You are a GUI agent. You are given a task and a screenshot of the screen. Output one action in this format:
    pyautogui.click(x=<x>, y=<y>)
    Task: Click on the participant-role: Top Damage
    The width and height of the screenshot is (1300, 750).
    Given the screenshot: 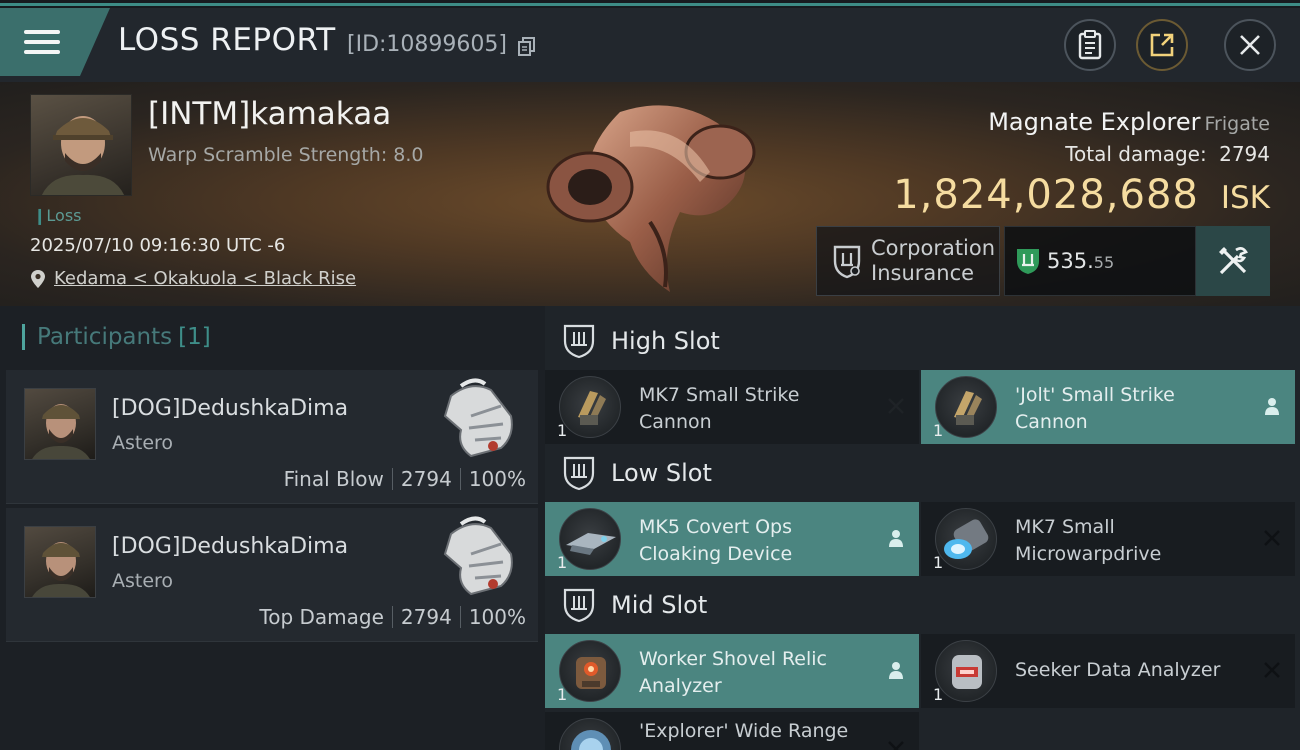 What is the action you would take?
    pyautogui.click(x=321, y=617)
    